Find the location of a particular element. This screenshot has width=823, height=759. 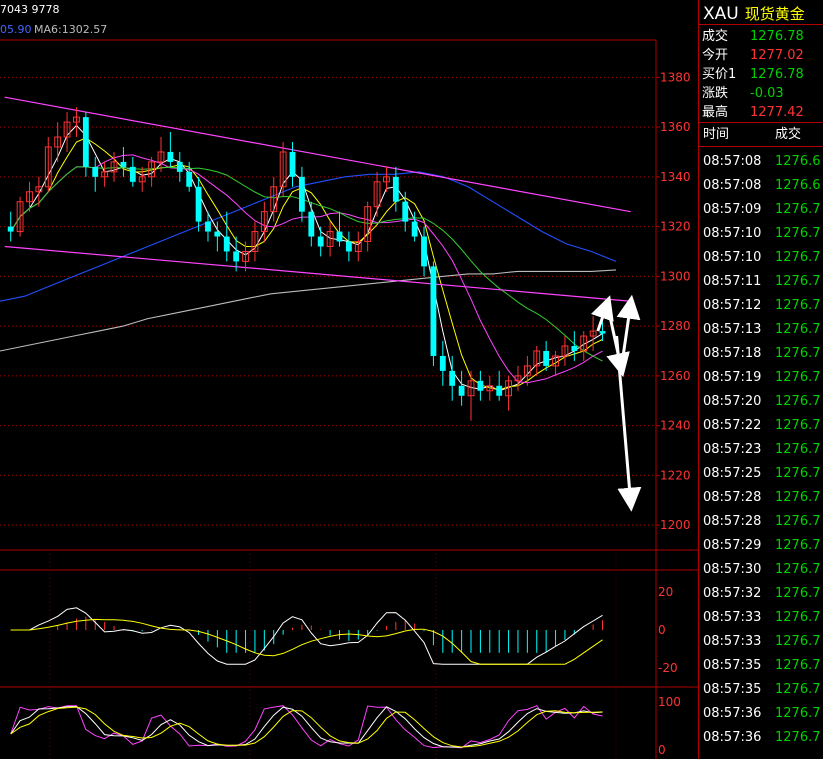

tick-header: 时间 成交 is located at coordinates (762, 135).